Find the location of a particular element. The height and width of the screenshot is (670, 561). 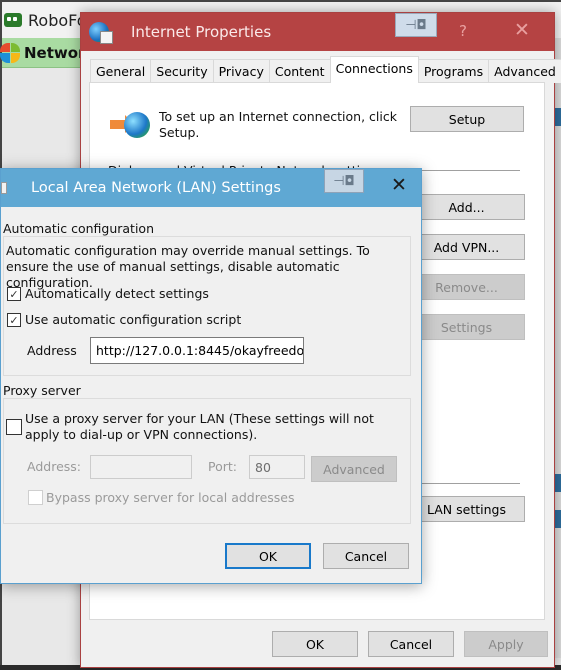

proxy-advanced-button: Advanced is located at coordinates (354, 469).